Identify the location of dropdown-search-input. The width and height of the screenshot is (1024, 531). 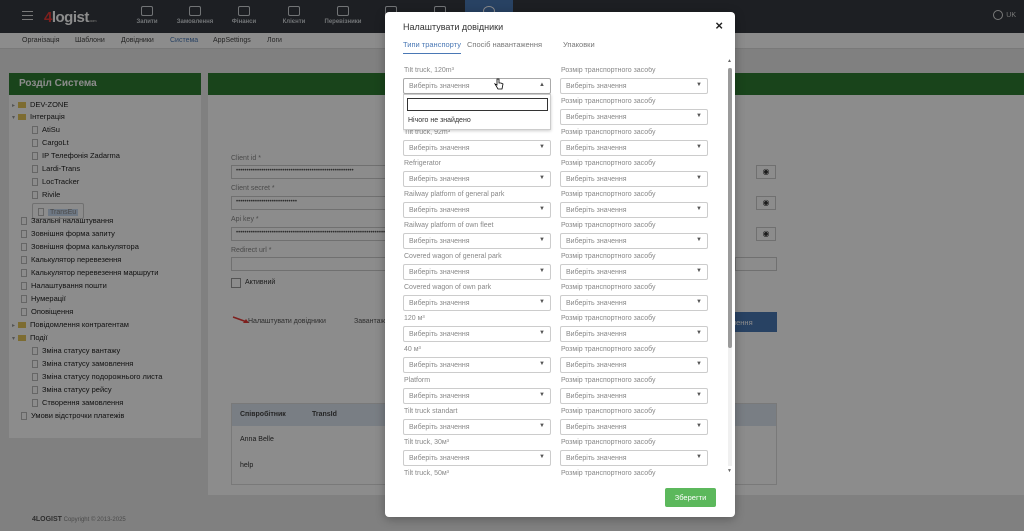
(477, 104).